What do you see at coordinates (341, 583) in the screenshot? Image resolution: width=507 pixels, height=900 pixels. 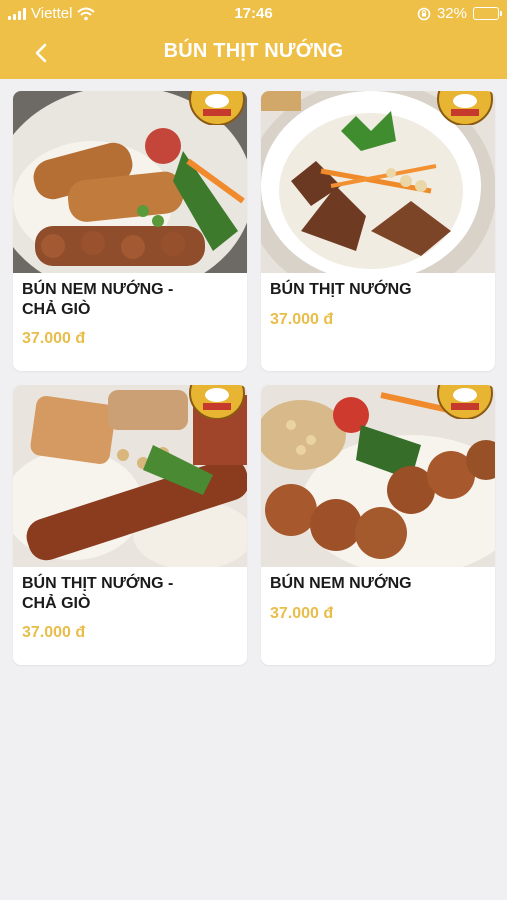 I see `product-name-line: BÚN NEM NƯỚNG` at bounding box center [341, 583].